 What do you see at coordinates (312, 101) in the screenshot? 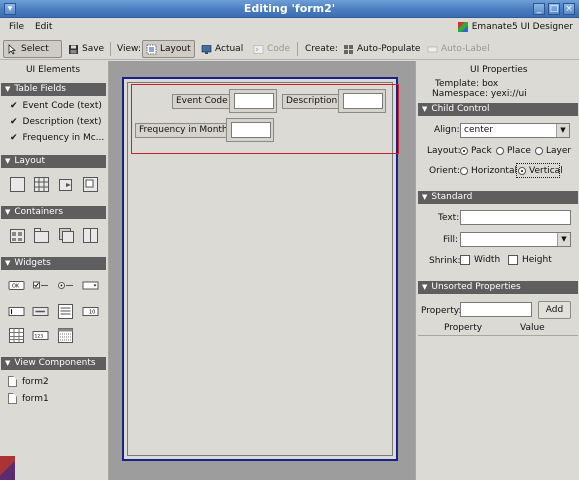
I see `description-label: Description` at bounding box center [312, 101].